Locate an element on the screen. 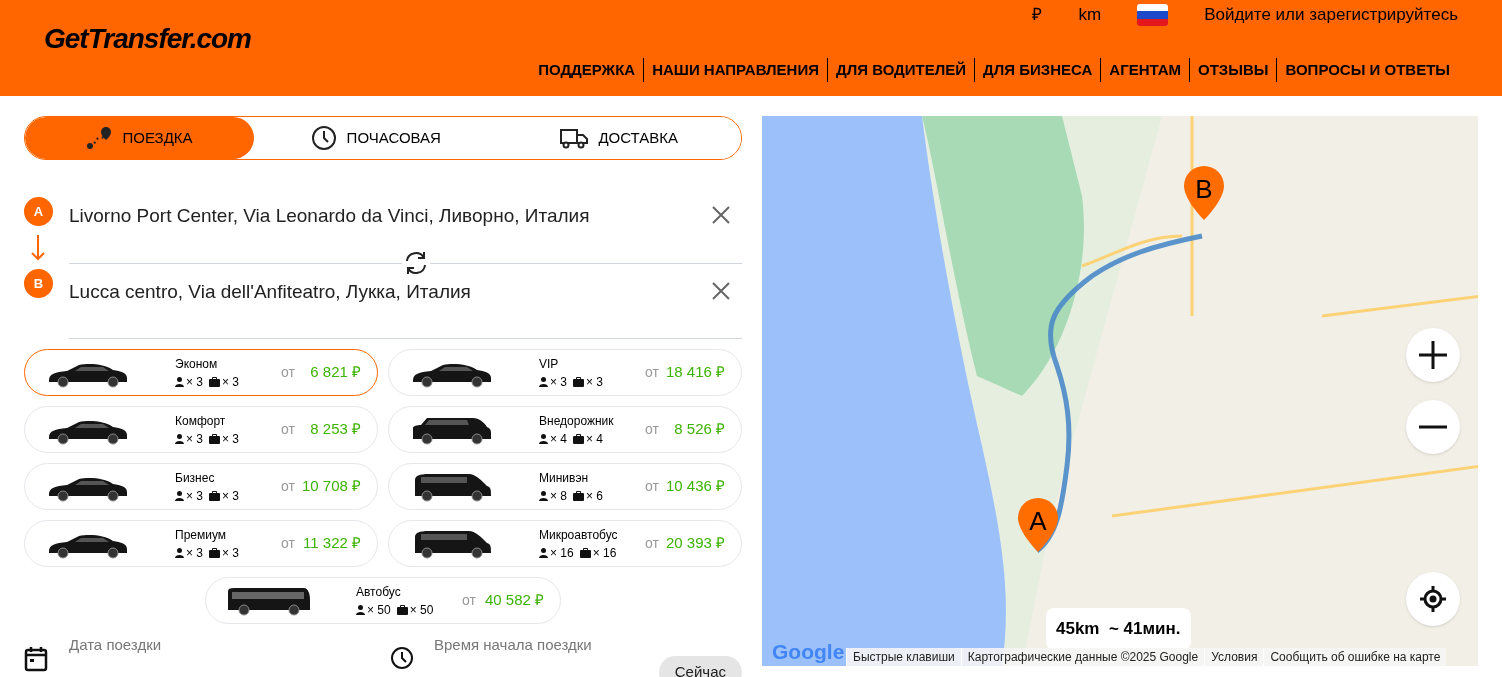 The image size is (1502, 677). time-field: Время начала поездки is located at coordinates (524, 652).